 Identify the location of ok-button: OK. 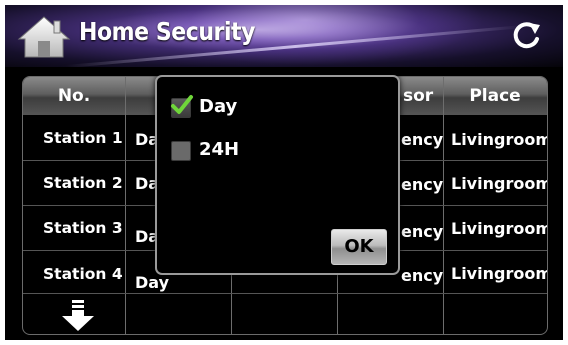
(359, 247).